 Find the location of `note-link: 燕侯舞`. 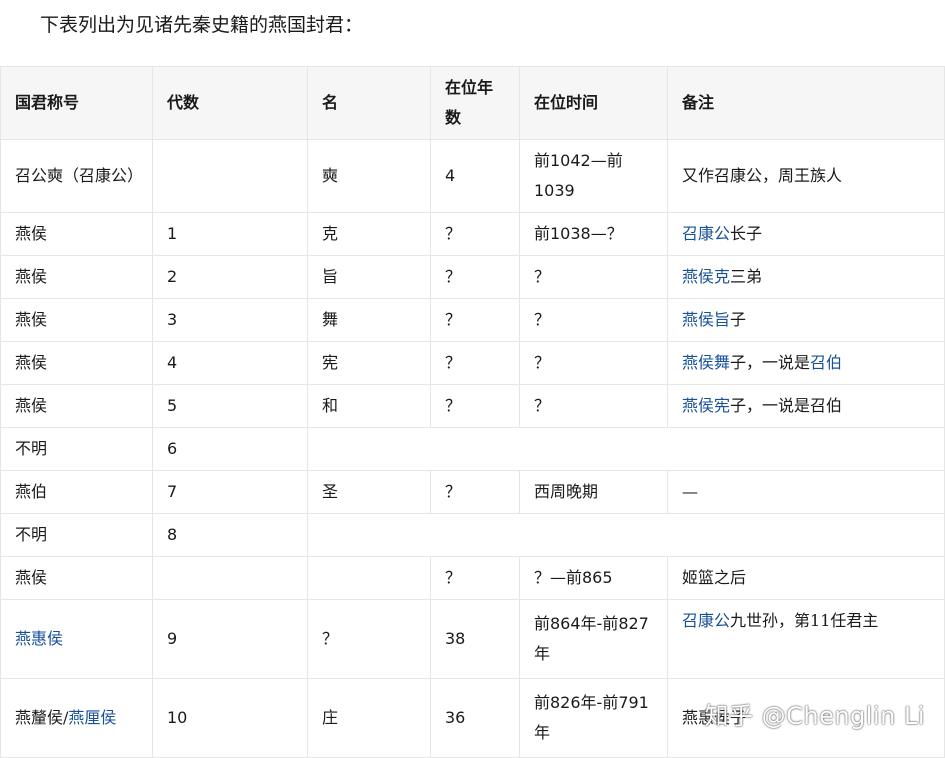

note-link: 燕侯舞 is located at coordinates (706, 362).